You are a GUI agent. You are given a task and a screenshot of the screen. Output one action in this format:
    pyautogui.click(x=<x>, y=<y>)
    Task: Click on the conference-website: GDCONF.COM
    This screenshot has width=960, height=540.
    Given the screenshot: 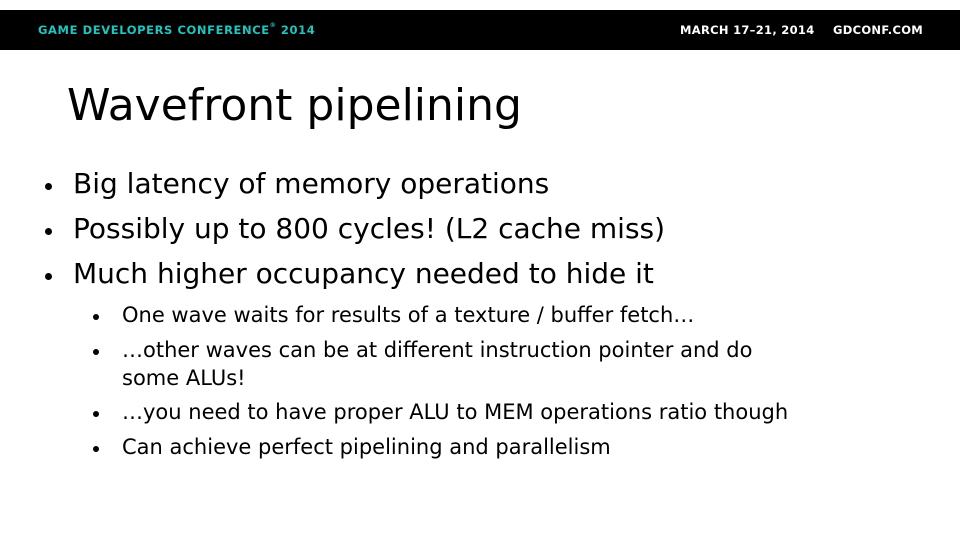 What is the action you would take?
    pyautogui.click(x=878, y=30)
    